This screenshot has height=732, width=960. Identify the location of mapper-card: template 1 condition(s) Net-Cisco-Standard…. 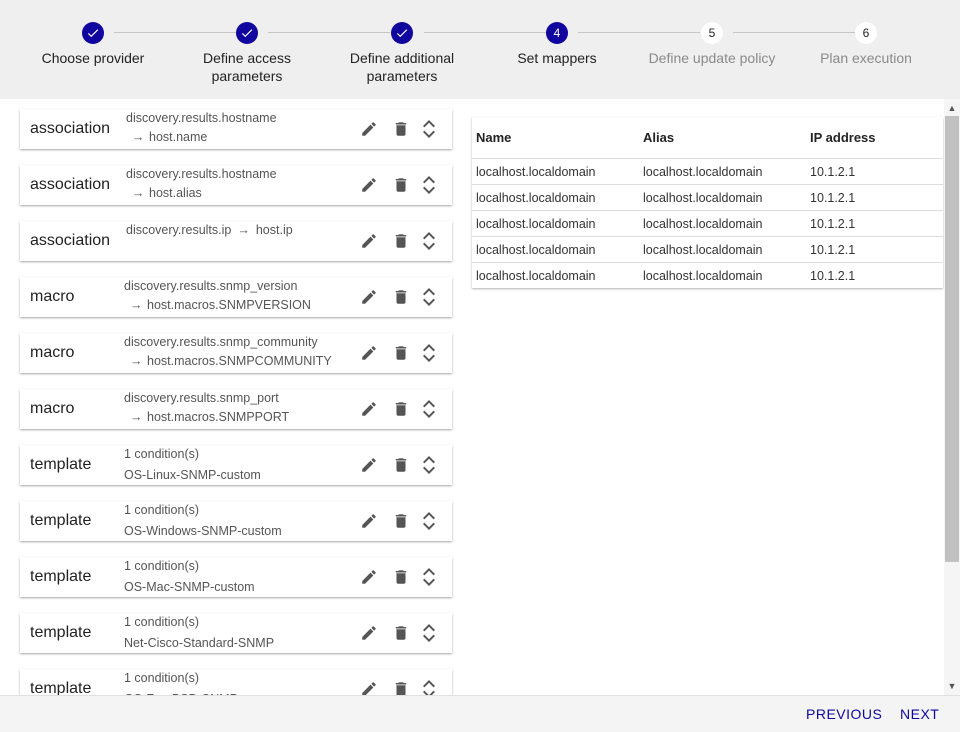
(236, 633).